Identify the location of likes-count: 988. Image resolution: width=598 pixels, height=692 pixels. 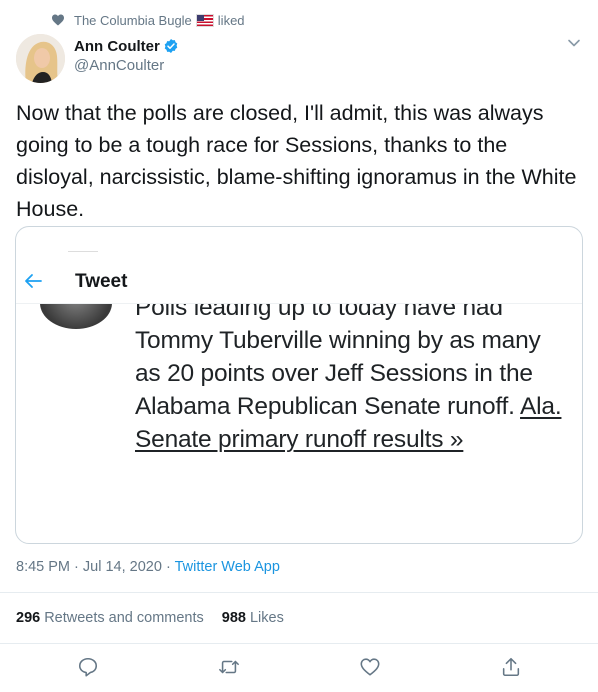
(233, 618).